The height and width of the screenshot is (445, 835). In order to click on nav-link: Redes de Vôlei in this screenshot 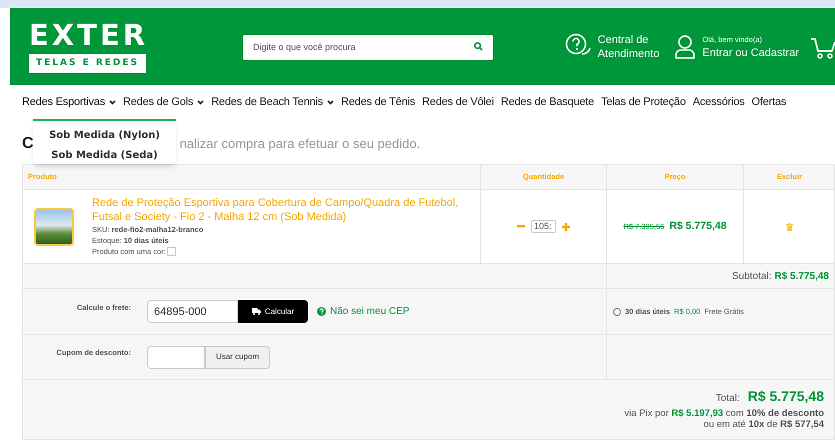, I will do `click(458, 102)`.